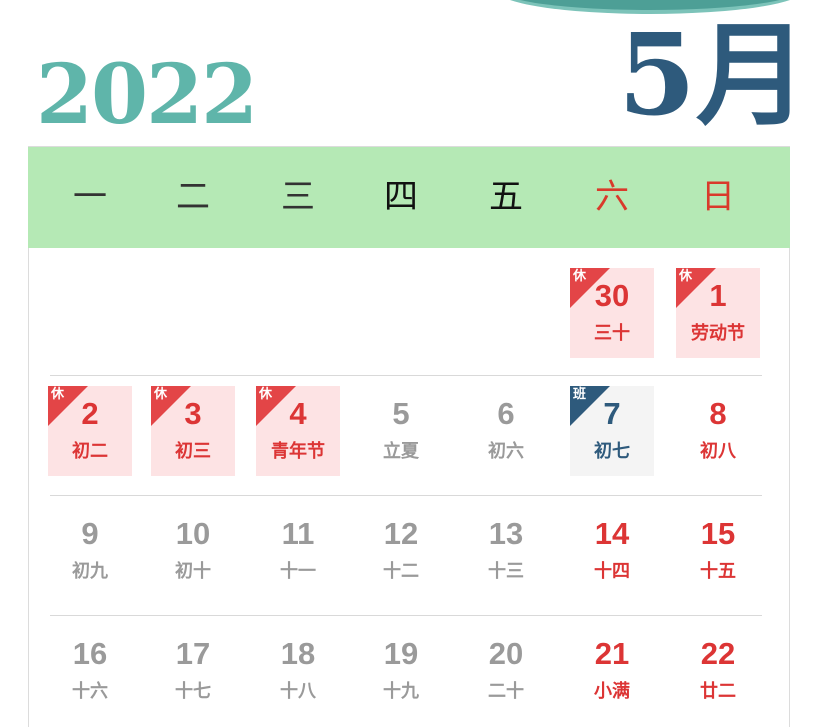  What do you see at coordinates (193, 691) in the screenshot?
I see `lunar-label: 十七` at bounding box center [193, 691].